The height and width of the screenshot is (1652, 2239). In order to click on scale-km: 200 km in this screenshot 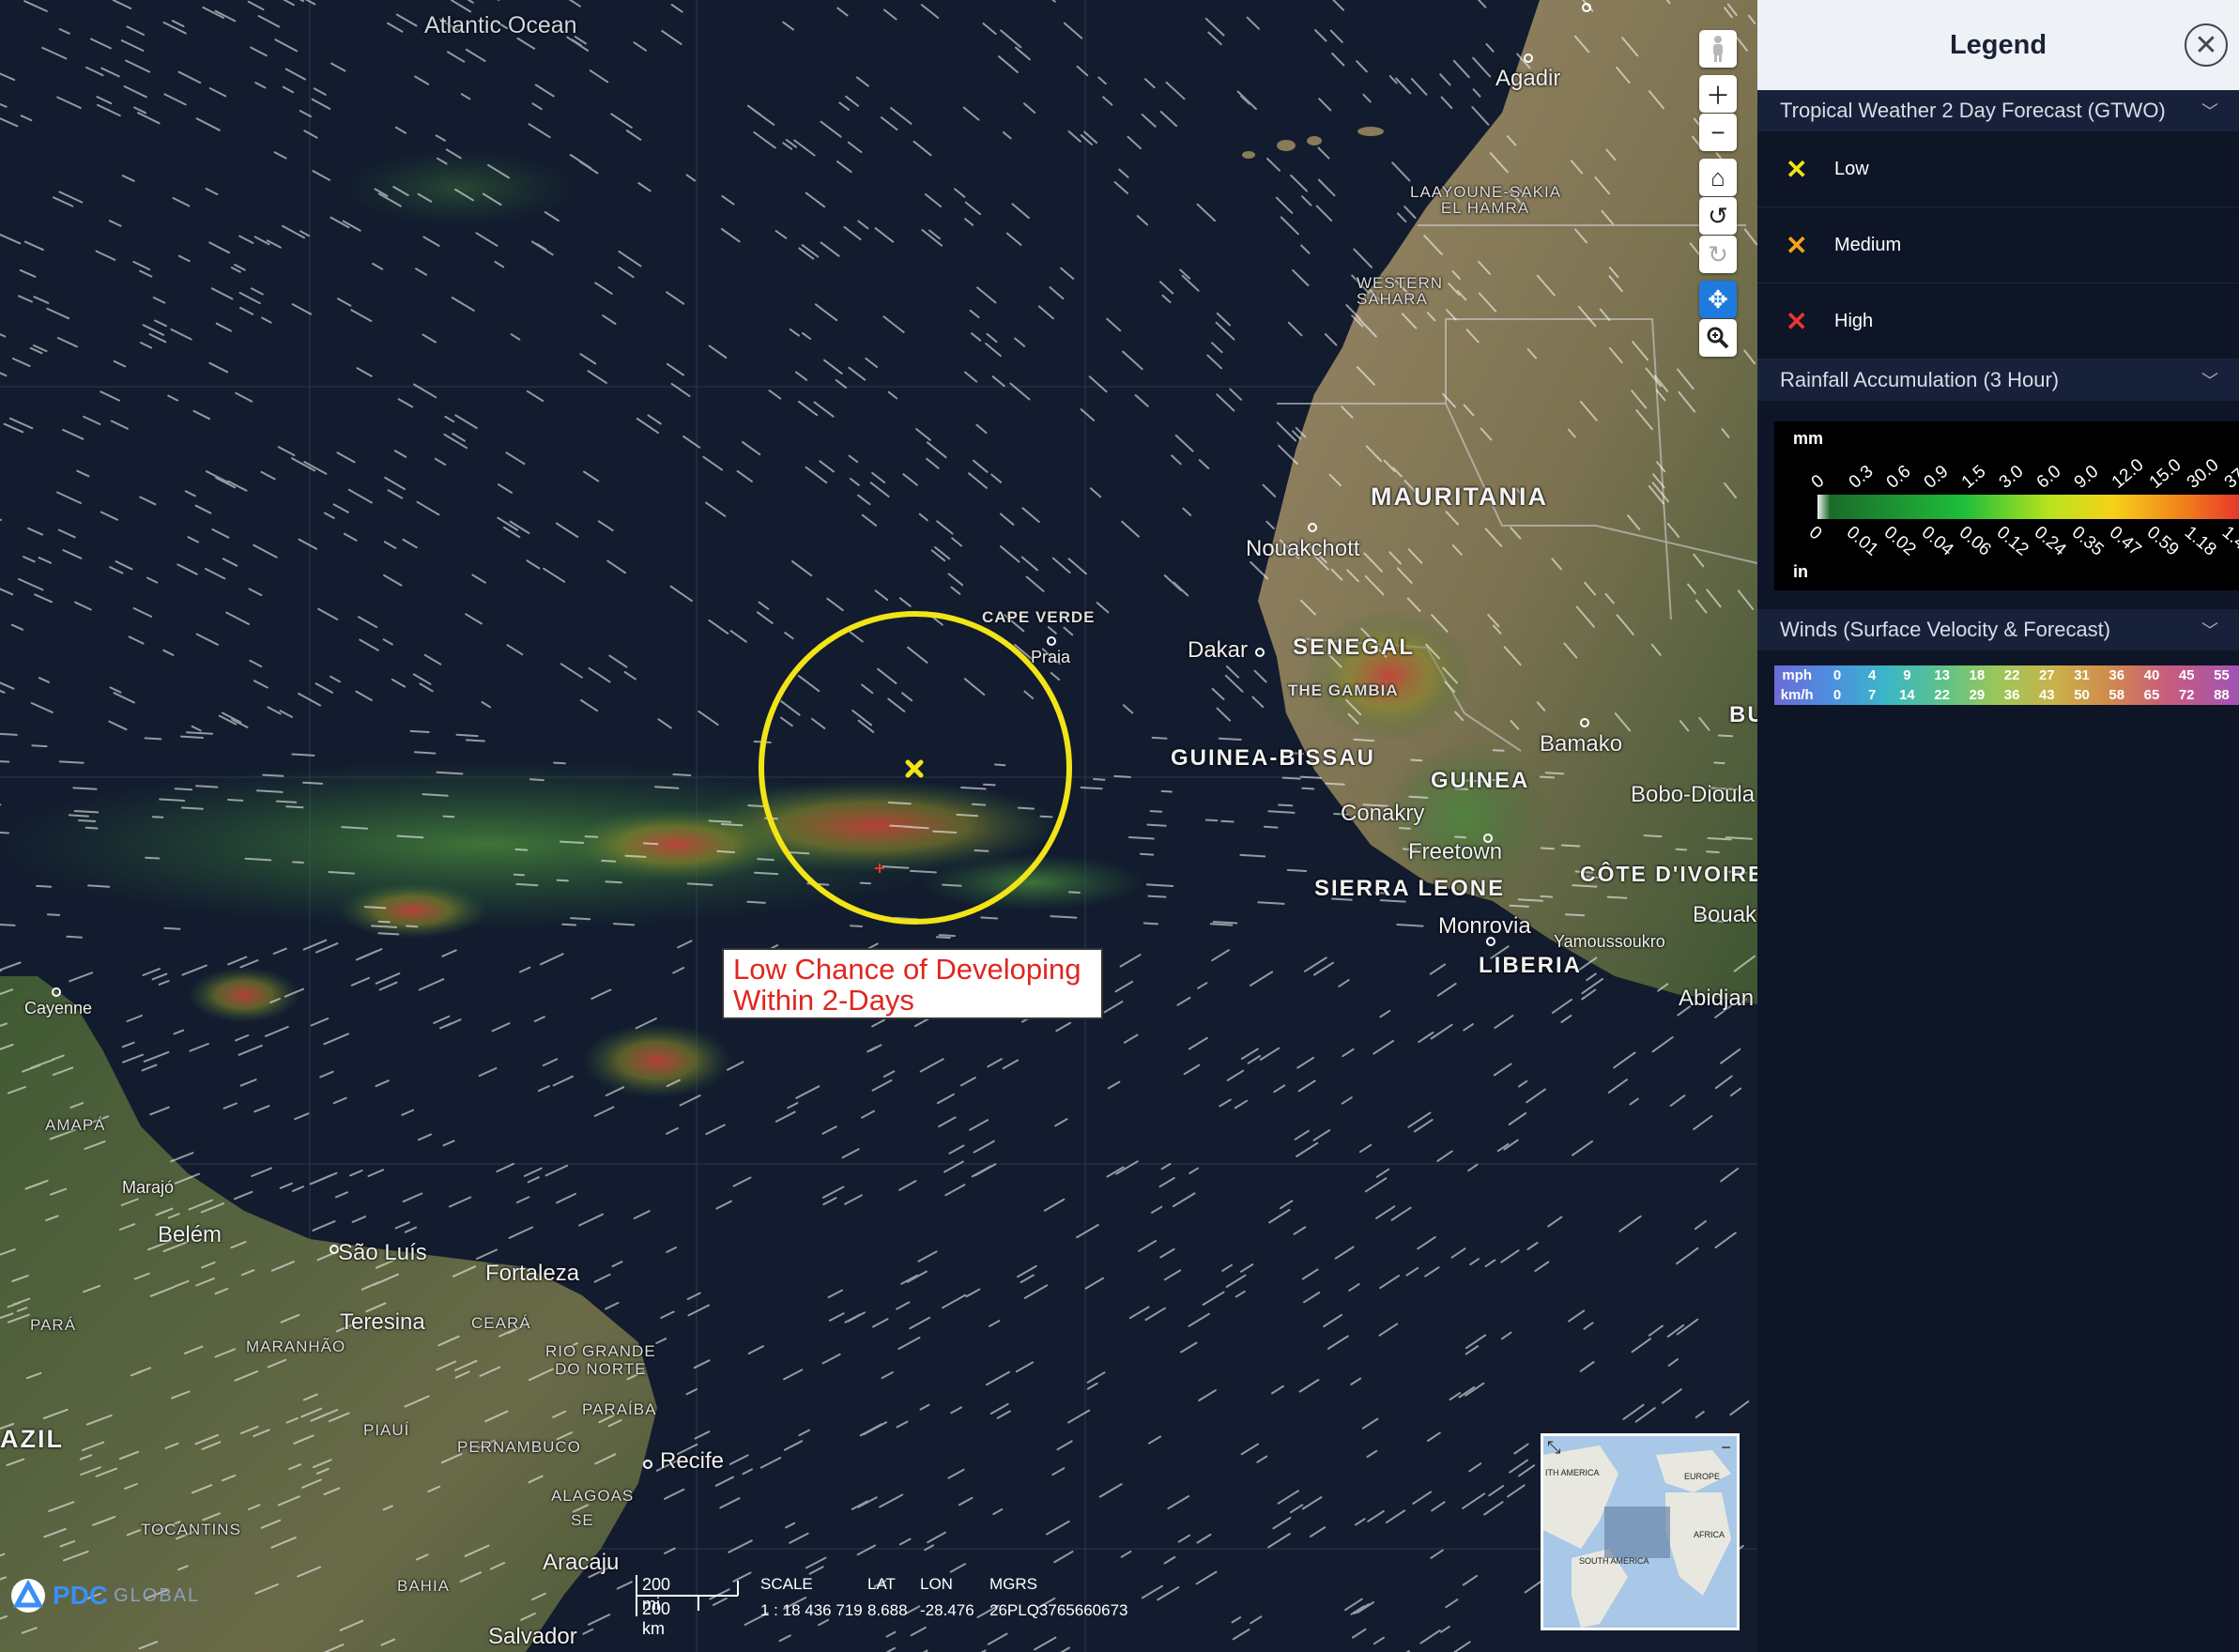, I will do `click(656, 1618)`.